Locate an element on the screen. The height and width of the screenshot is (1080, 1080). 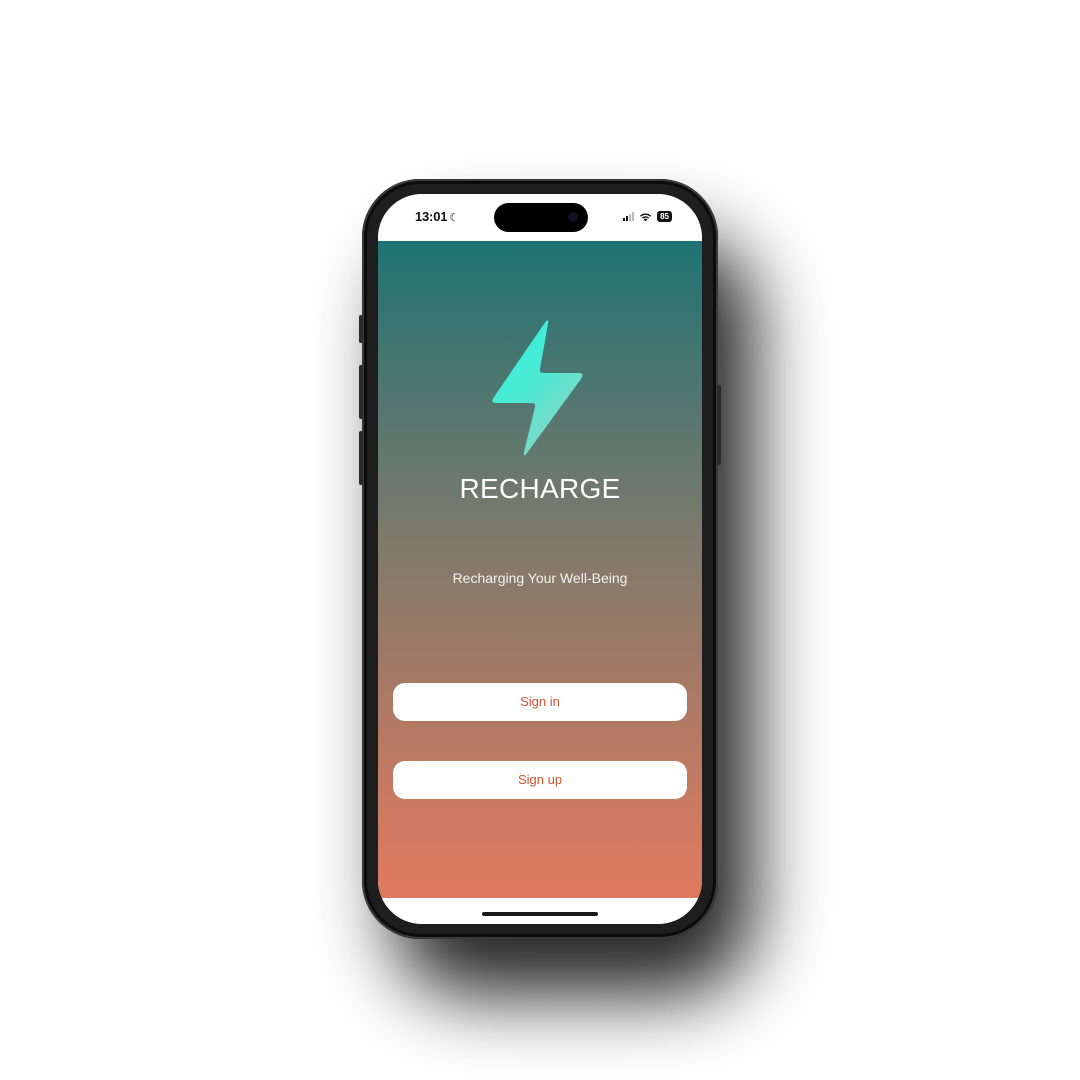
camera-icon is located at coordinates (573, 217).